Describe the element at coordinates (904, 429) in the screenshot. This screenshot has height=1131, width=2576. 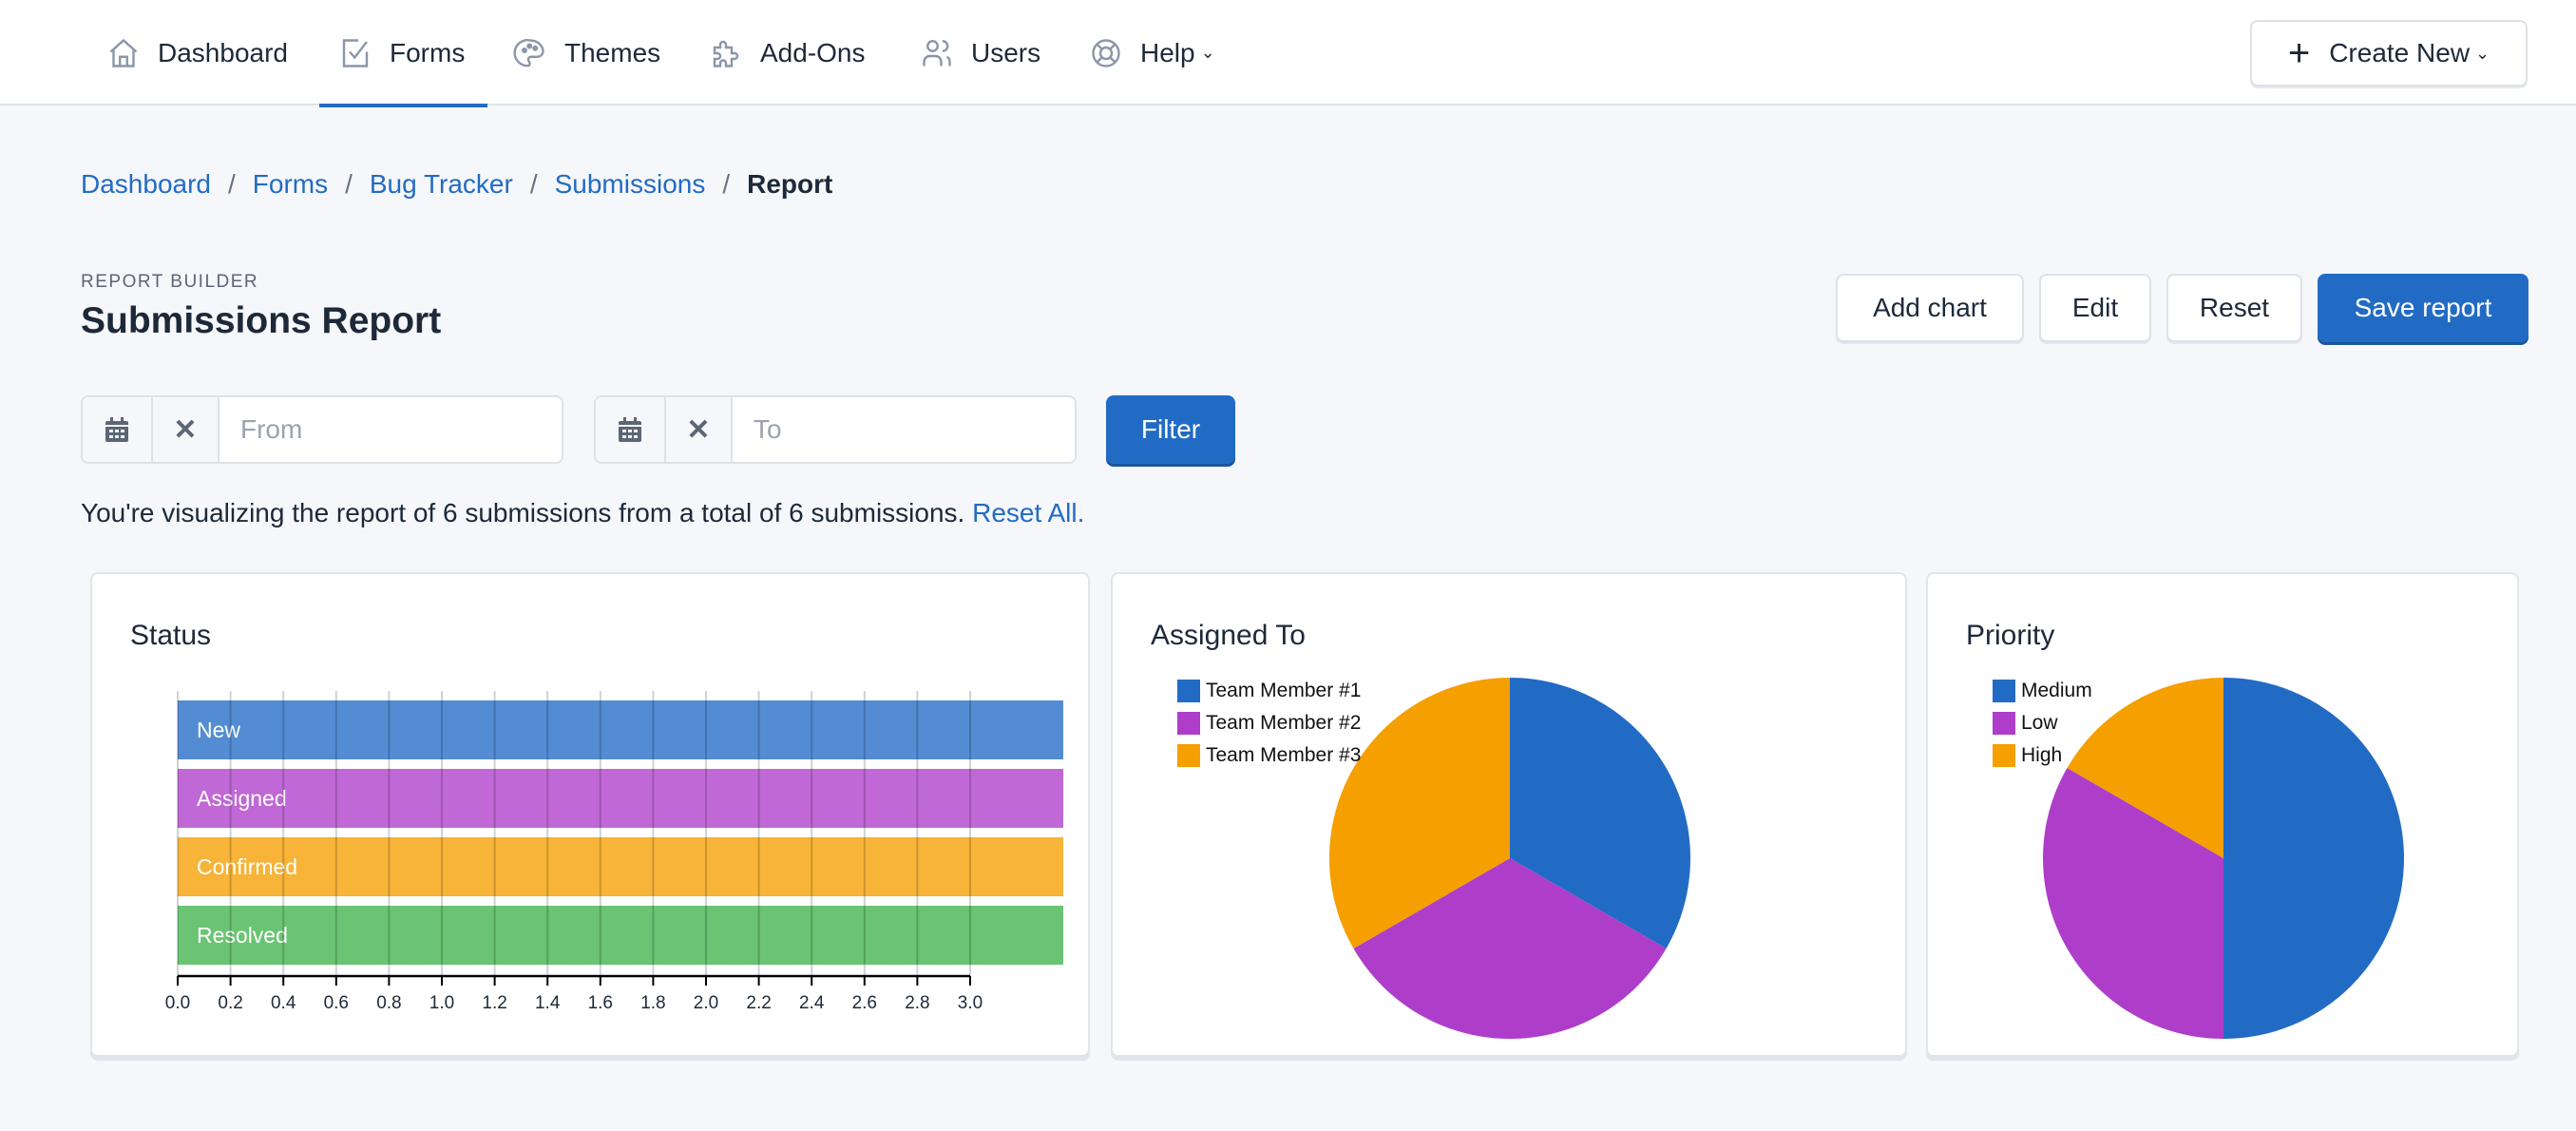
I see `to-date-input` at that location.